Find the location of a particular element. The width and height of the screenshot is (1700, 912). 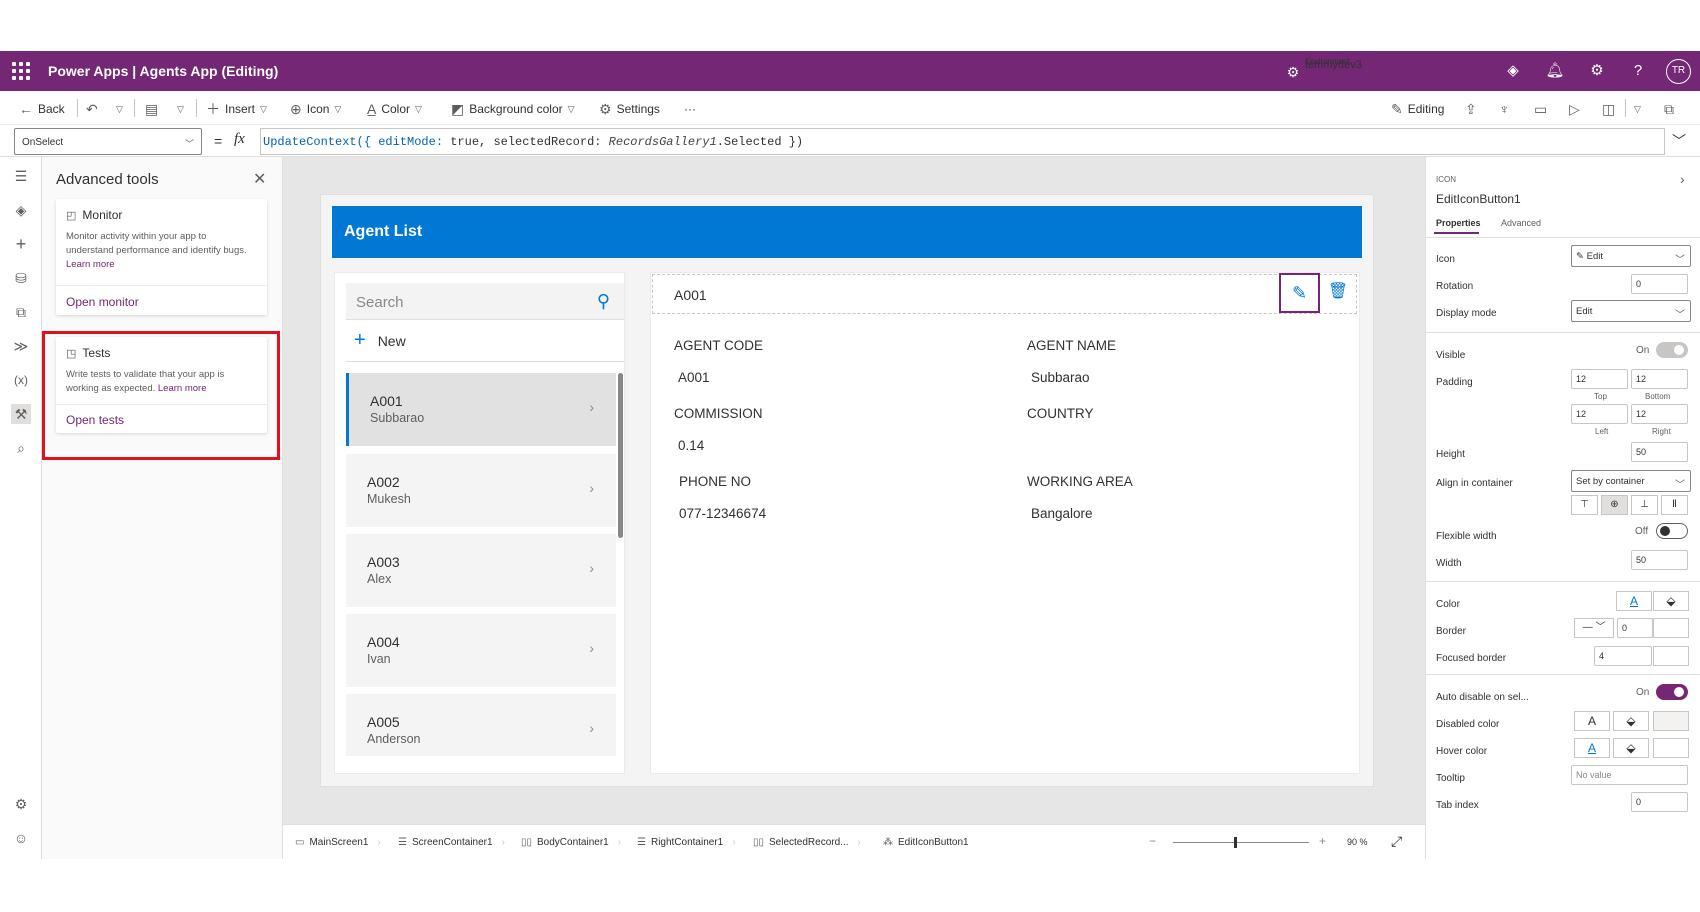

search-icon: ⌕ is located at coordinates (21, 448).